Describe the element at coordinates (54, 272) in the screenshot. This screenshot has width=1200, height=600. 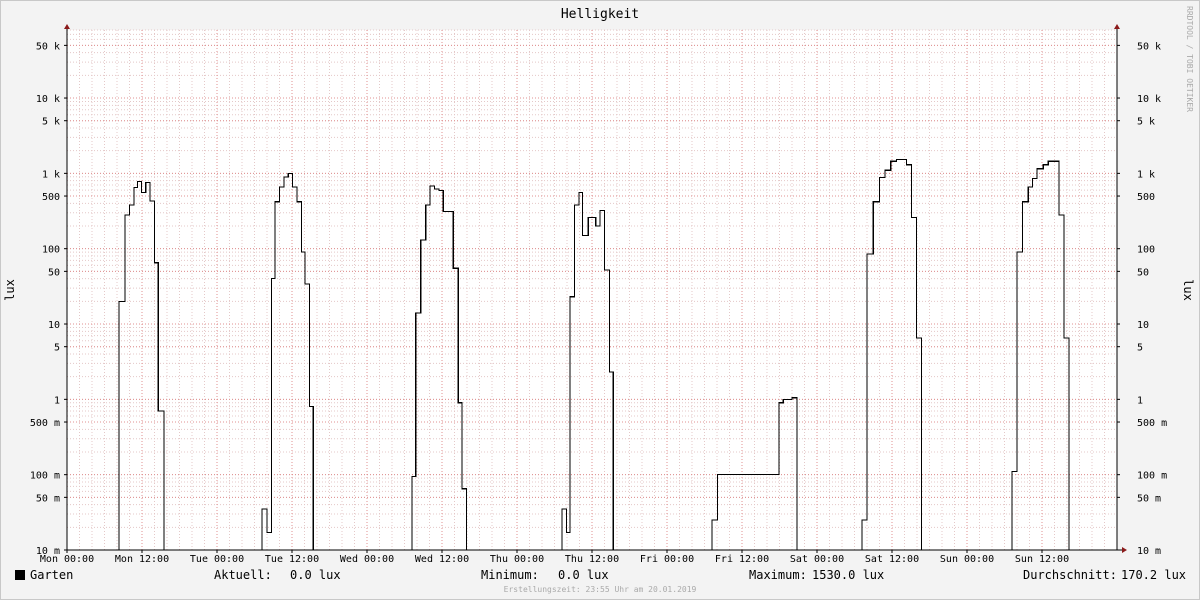
I see `y-tick-label-left: 50` at that location.